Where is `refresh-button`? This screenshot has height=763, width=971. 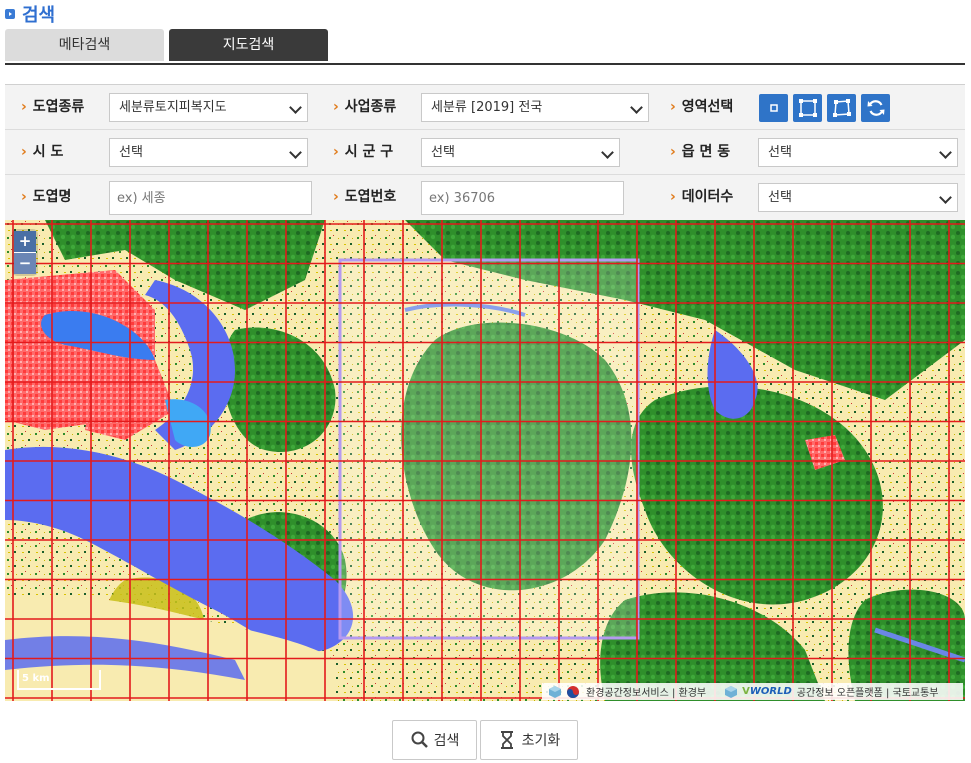
refresh-button is located at coordinates (875, 108).